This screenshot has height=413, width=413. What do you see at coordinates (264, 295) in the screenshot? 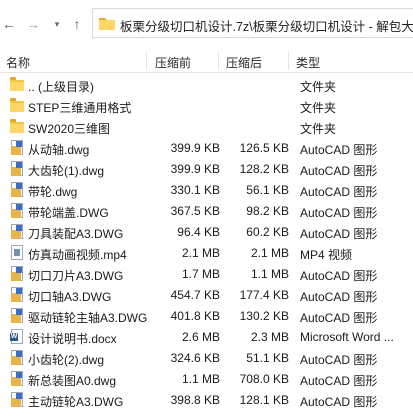
I see `compressed-after: 177.4 KB` at bounding box center [264, 295].